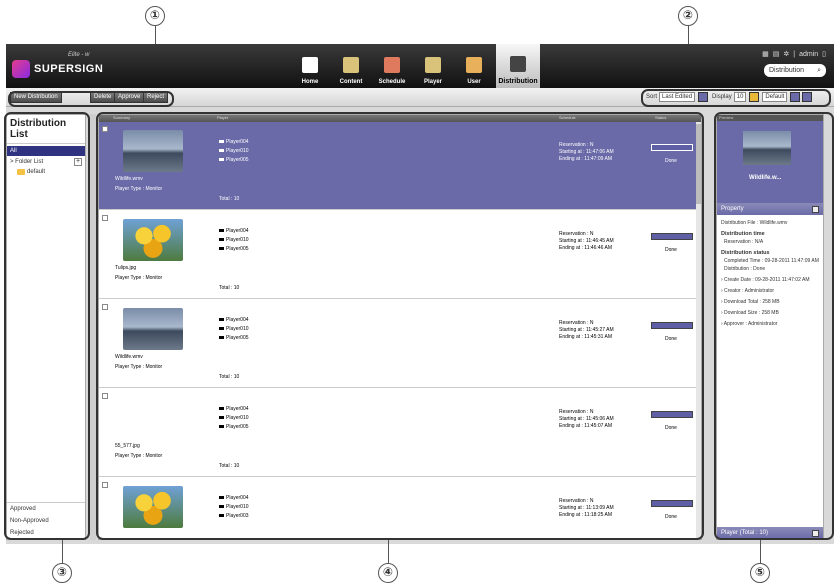 This screenshot has width=836, height=585. I want to click on home-icon, so click(310, 65).